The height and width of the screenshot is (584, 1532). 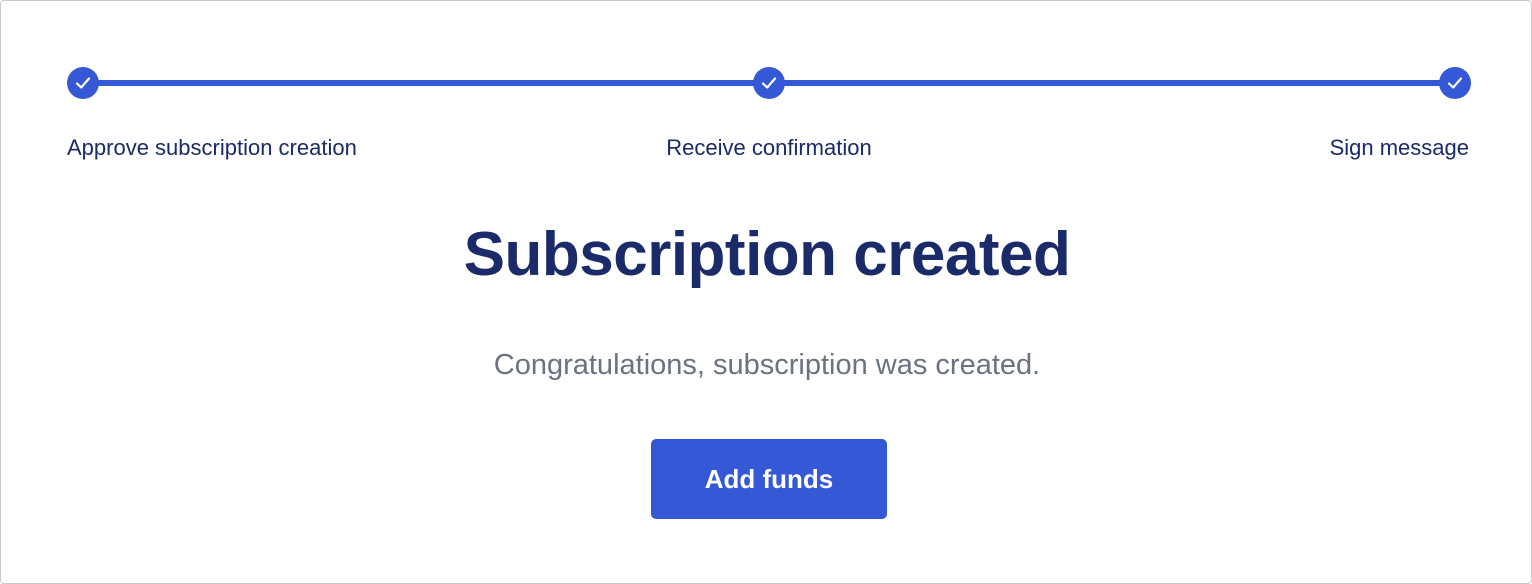 What do you see at coordinates (769, 147) in the screenshot?
I see `step-label-receive-confirmation: Receive confirmation` at bounding box center [769, 147].